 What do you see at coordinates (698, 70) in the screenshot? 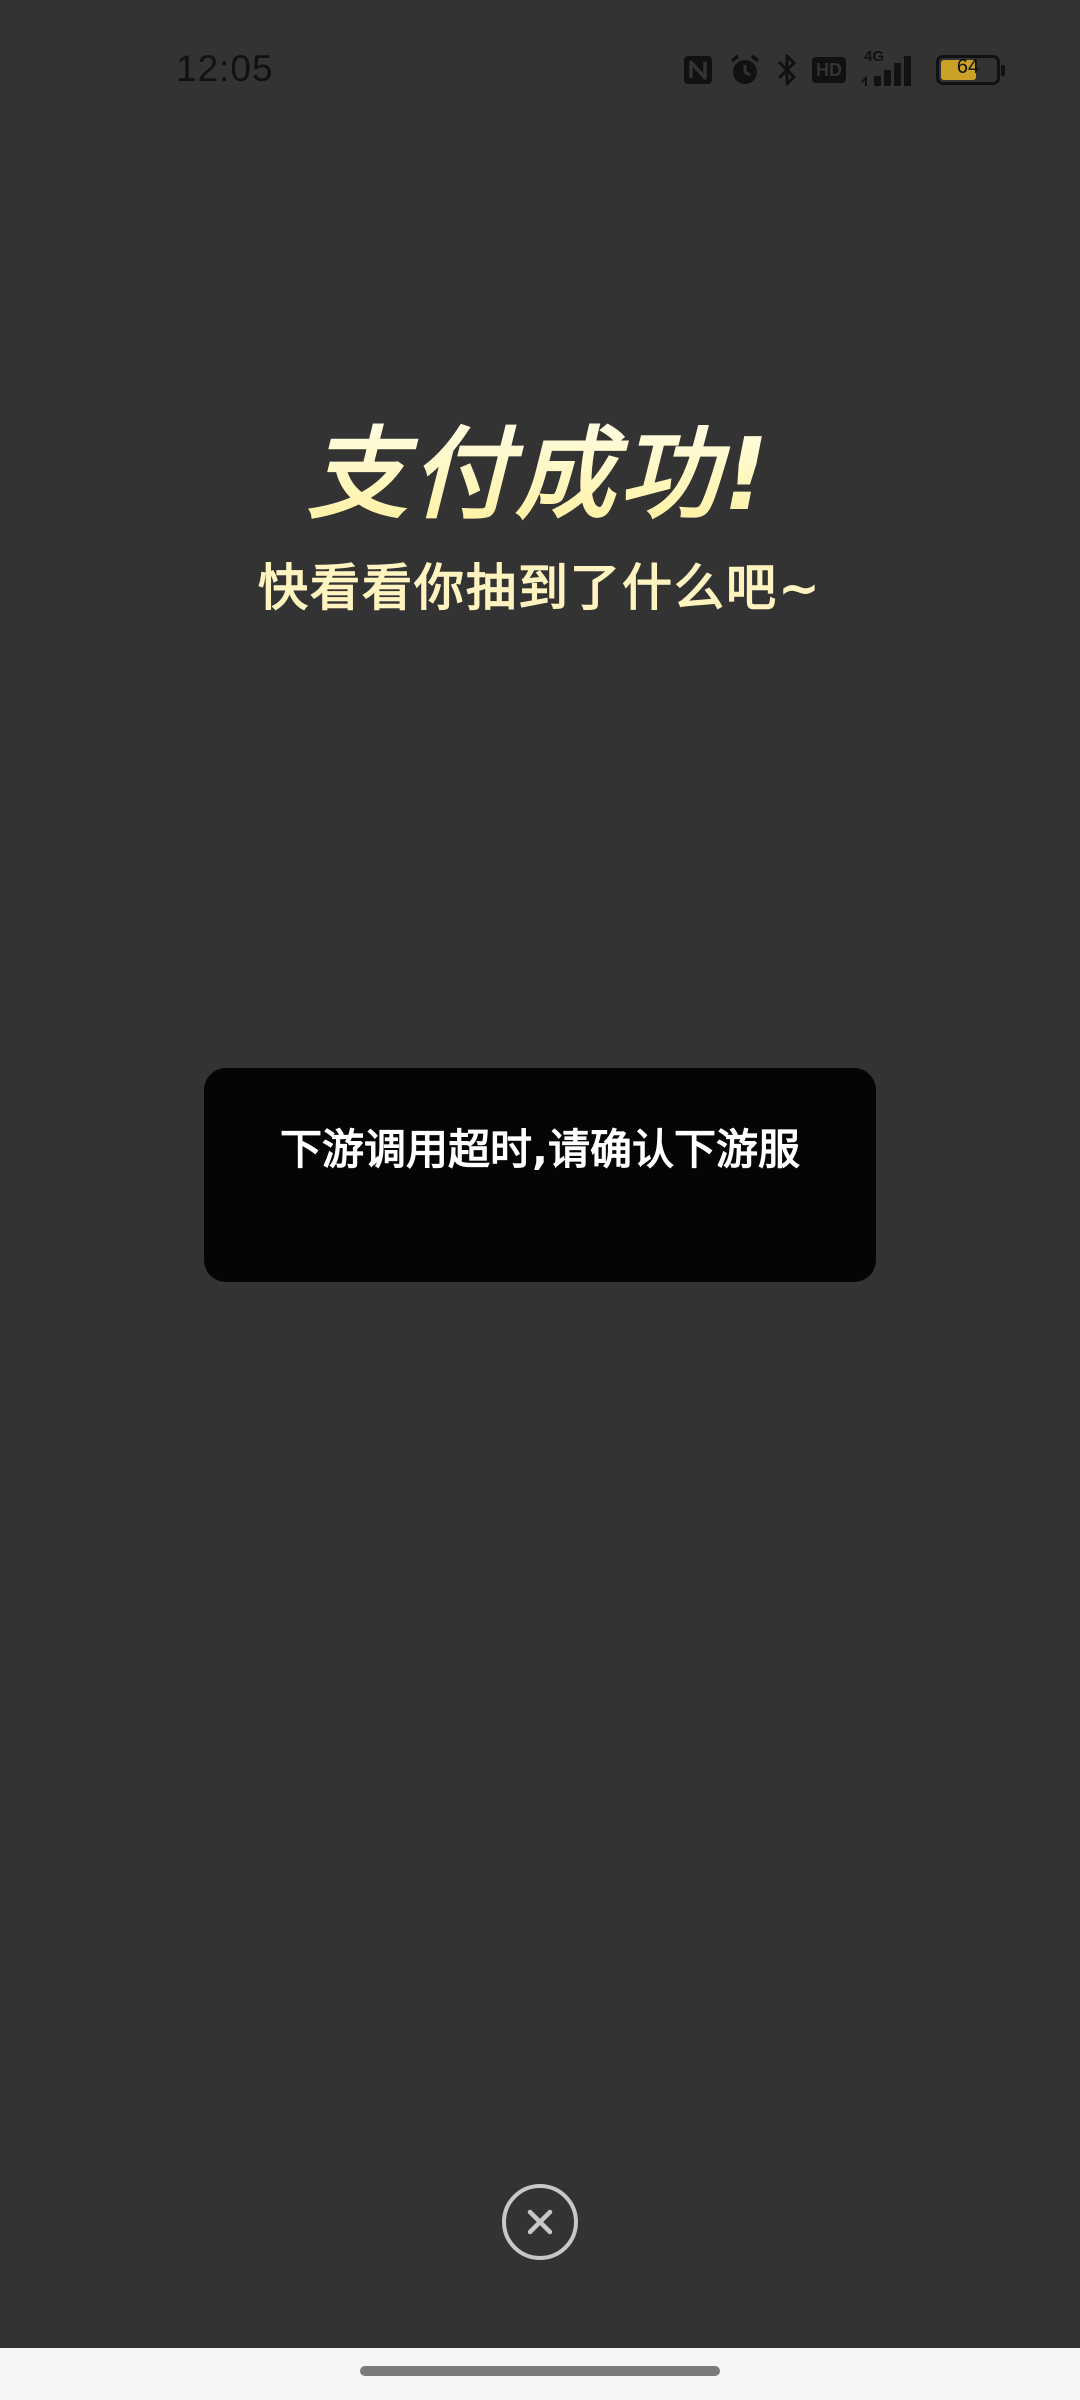
I see `nfc-icon` at bounding box center [698, 70].